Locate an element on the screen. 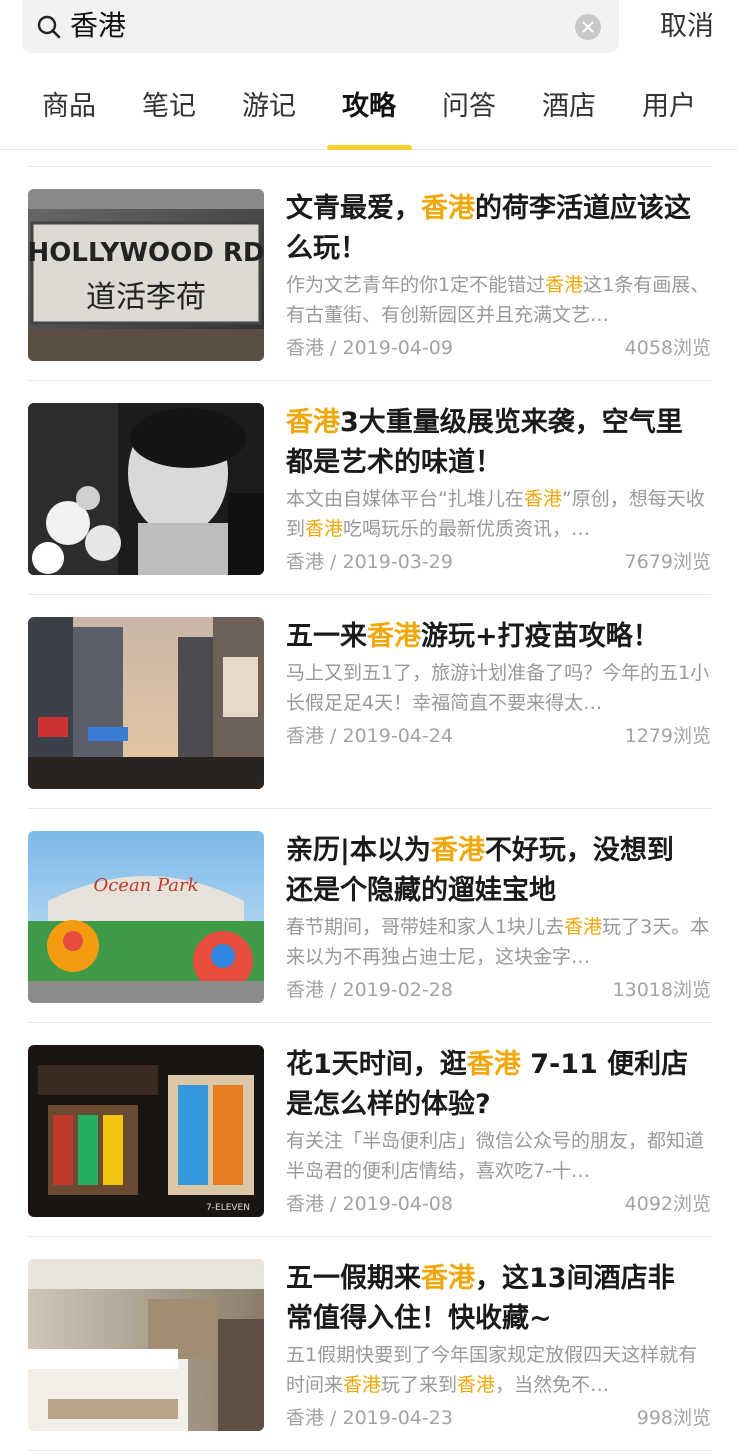 The height and width of the screenshot is (1455, 739). tab-users: 用户 is located at coordinates (669, 107).